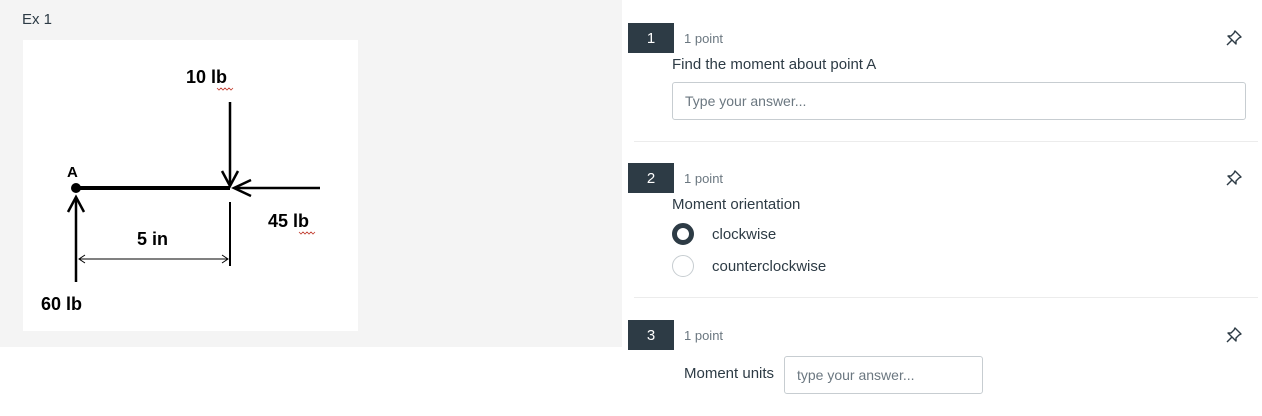  What do you see at coordinates (683, 266) in the screenshot?
I see `radio-counterclockwise` at bounding box center [683, 266].